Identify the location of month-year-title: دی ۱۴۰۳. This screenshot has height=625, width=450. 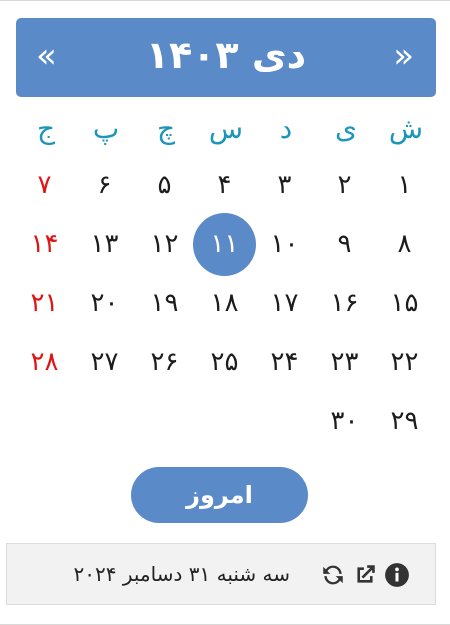
(226, 55).